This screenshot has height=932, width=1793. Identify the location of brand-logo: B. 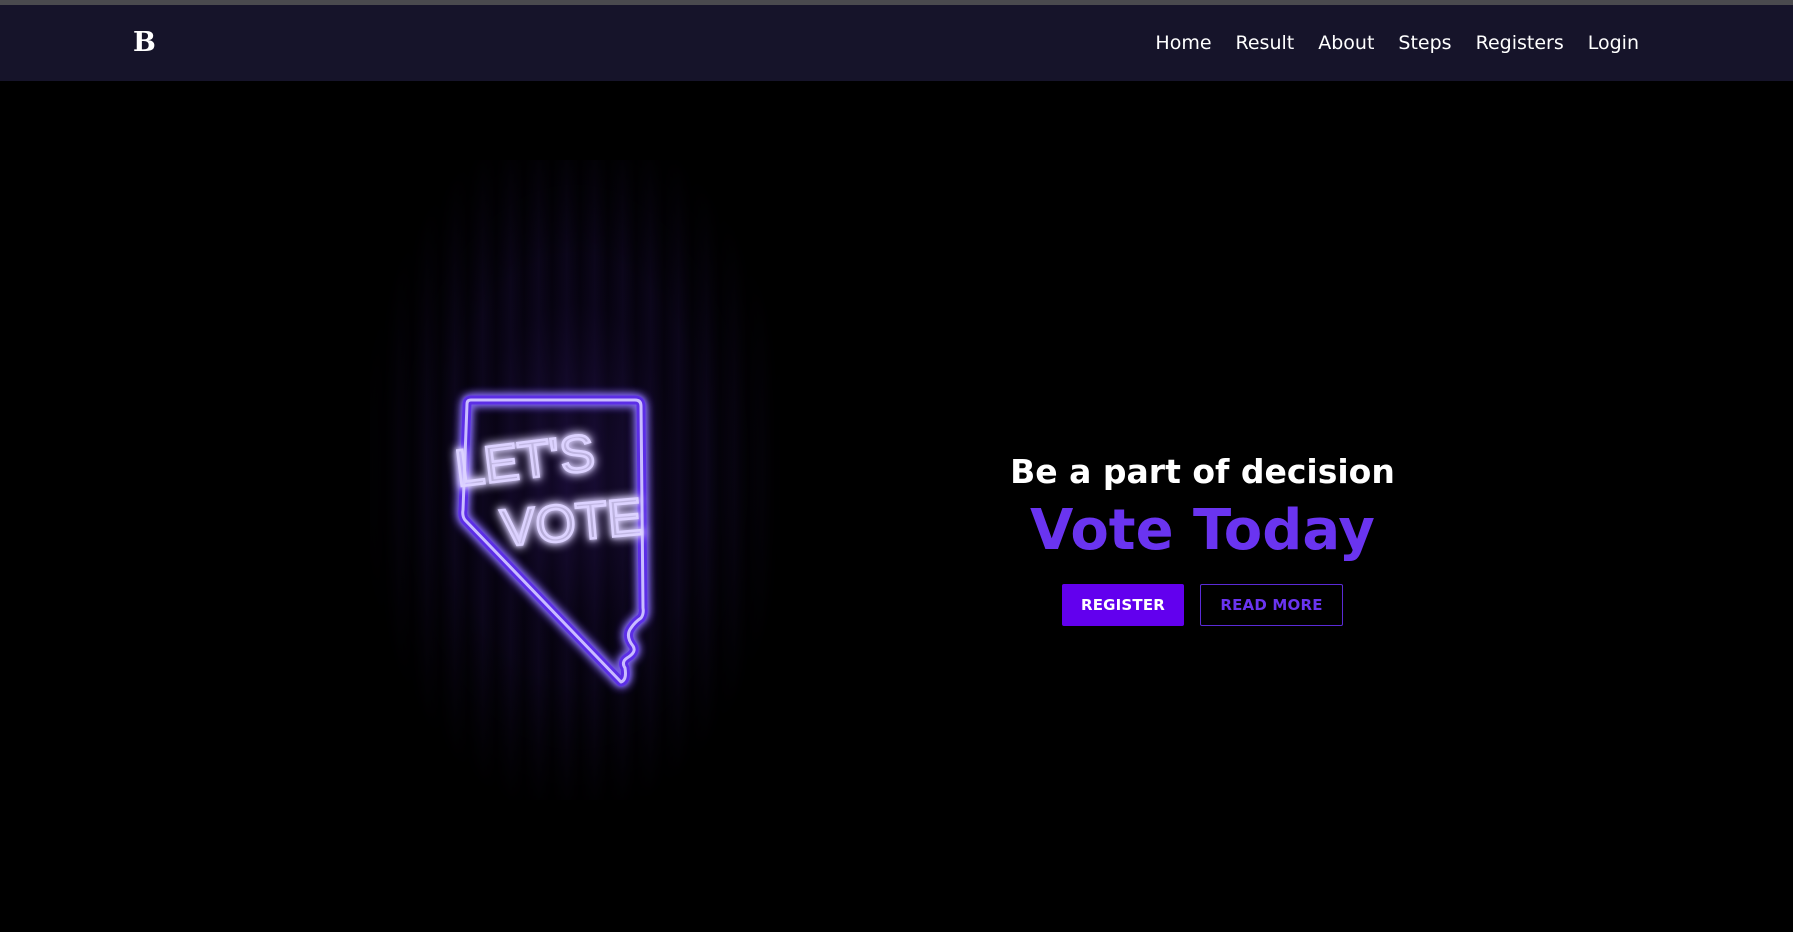
(144, 43).